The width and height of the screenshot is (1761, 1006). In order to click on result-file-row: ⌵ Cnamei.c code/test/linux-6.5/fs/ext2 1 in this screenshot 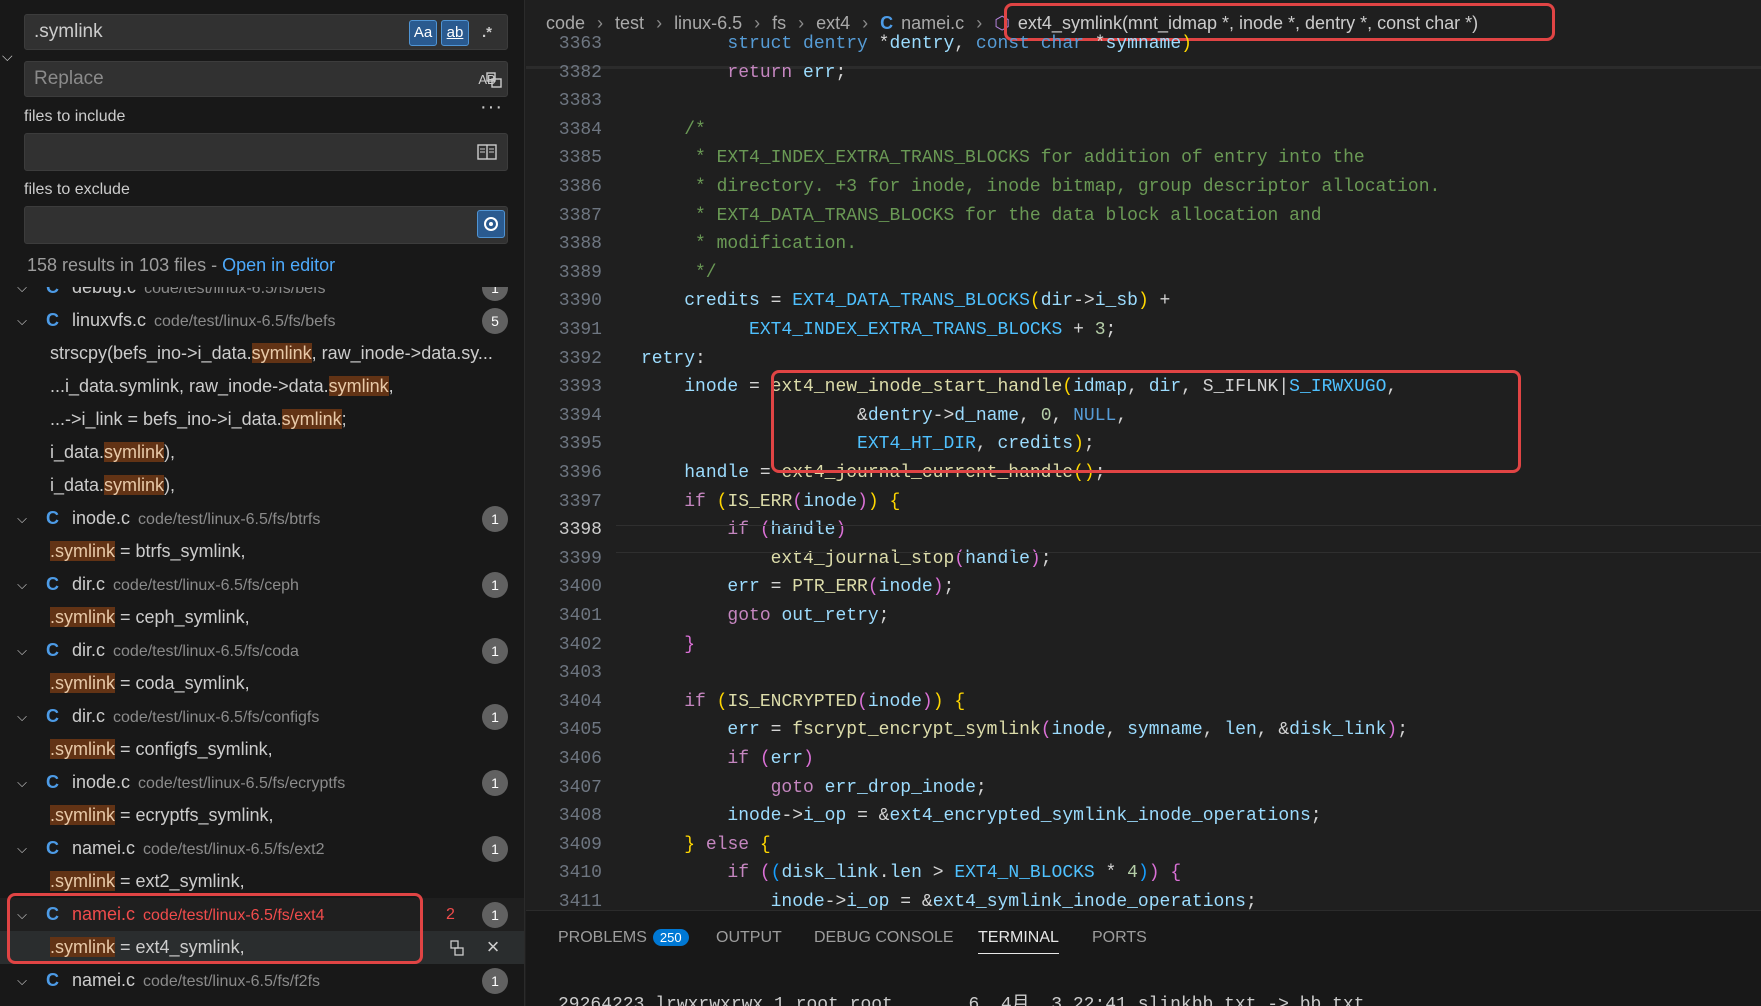, I will do `click(262, 848)`.